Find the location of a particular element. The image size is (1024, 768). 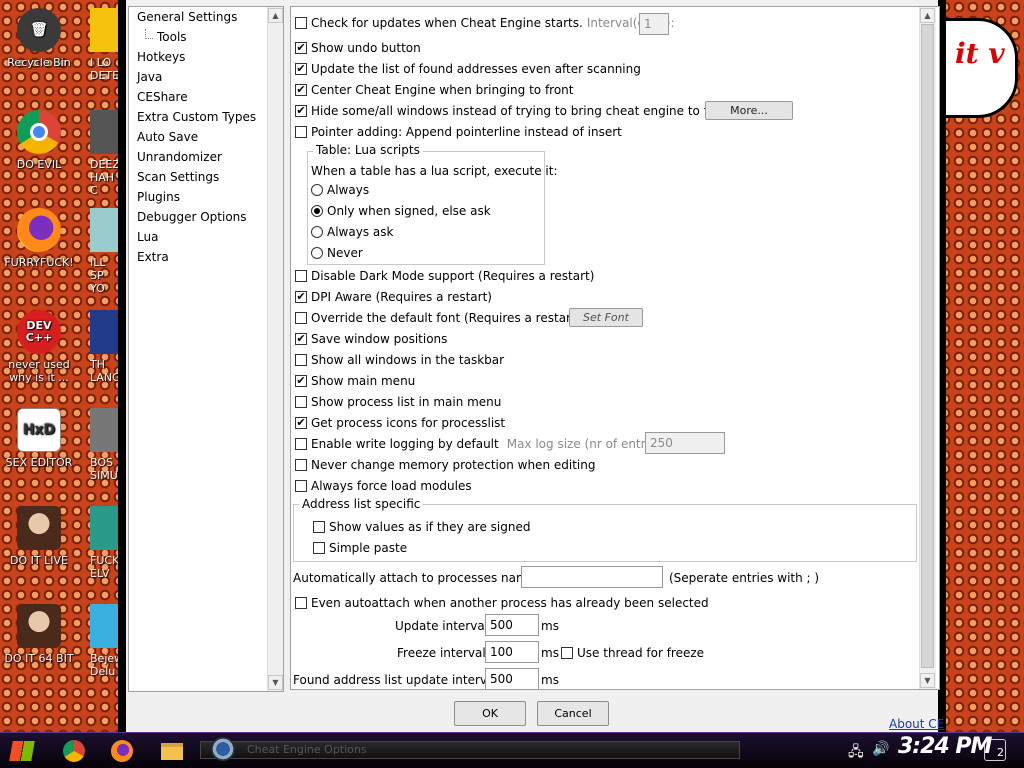

center-ce-checkbox: ✔ is located at coordinates (301, 90).